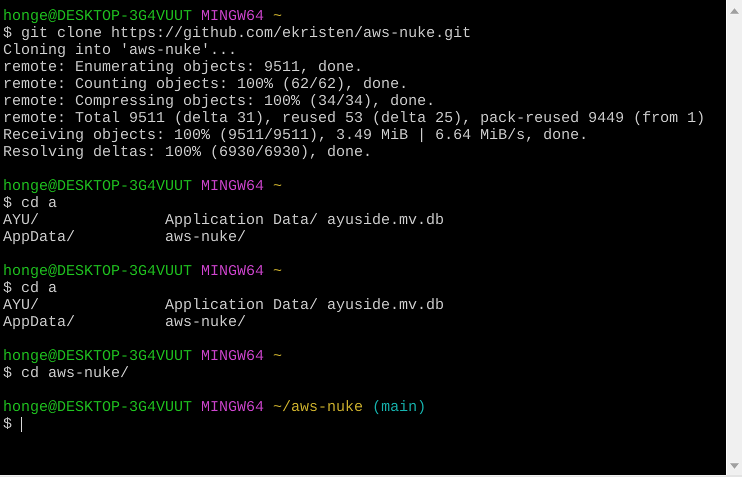 This screenshot has width=742, height=477. I want to click on prompt-path: ~/aws-nuke, so click(318, 407).